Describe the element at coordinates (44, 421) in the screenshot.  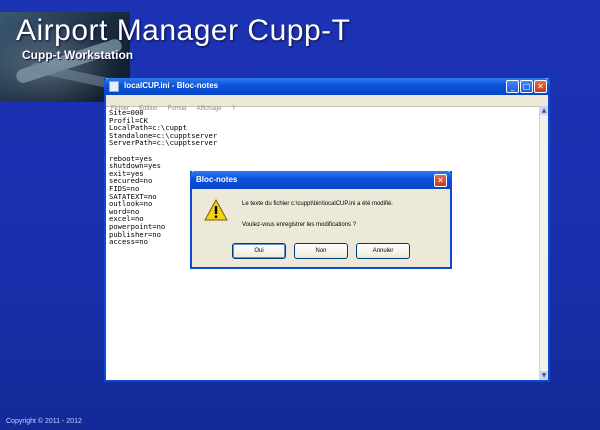
I see `copyright-text: Copyright © 2011 - 2012` at that location.